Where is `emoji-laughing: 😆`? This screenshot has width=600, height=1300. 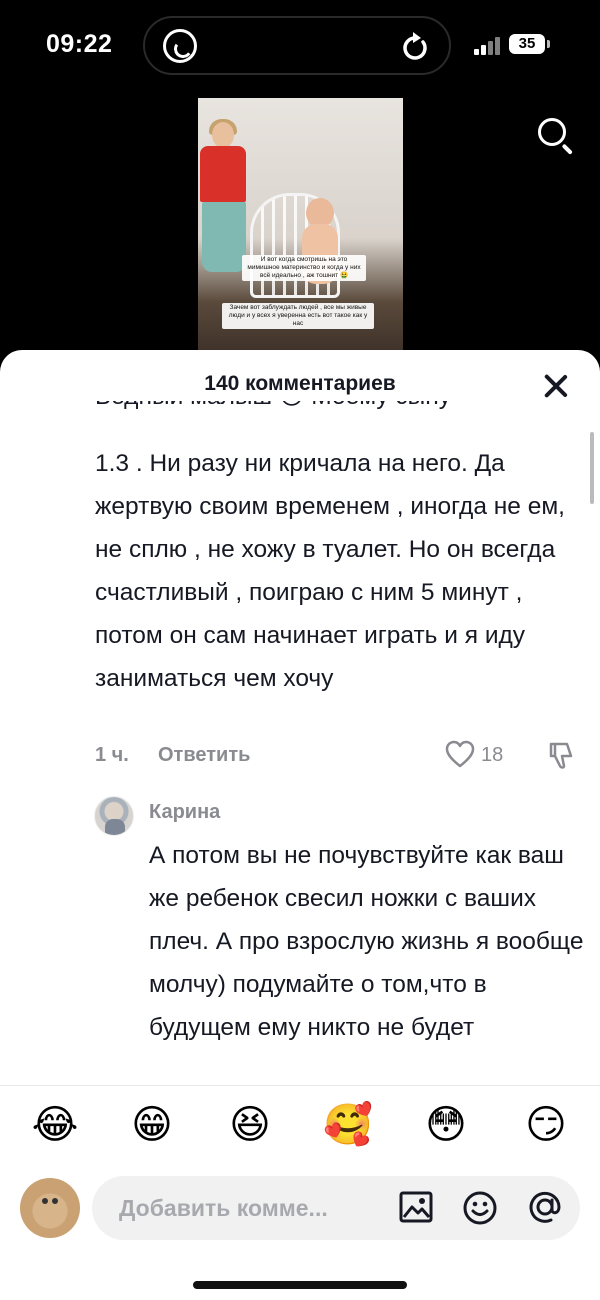
emoji-laughing: 😆 is located at coordinates (250, 1125).